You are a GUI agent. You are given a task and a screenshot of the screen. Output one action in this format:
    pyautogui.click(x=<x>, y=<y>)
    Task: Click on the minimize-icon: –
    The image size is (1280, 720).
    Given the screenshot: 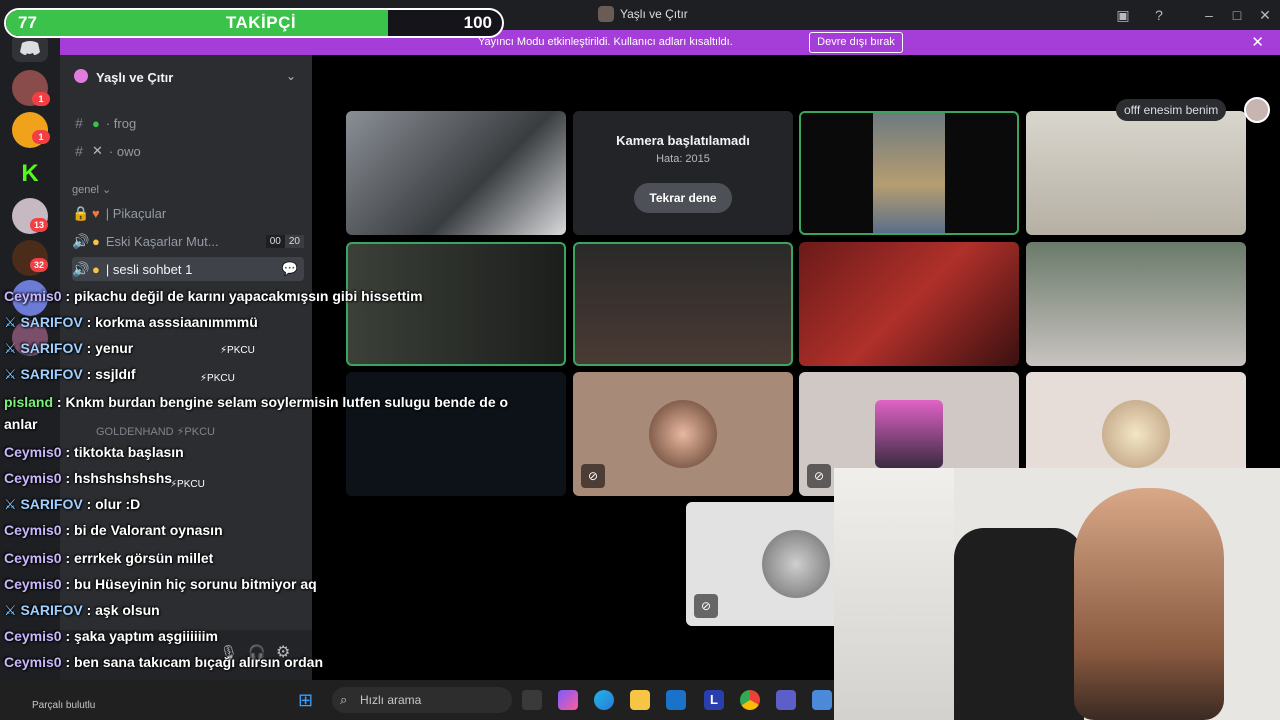 What is the action you would take?
    pyautogui.click(x=1209, y=15)
    